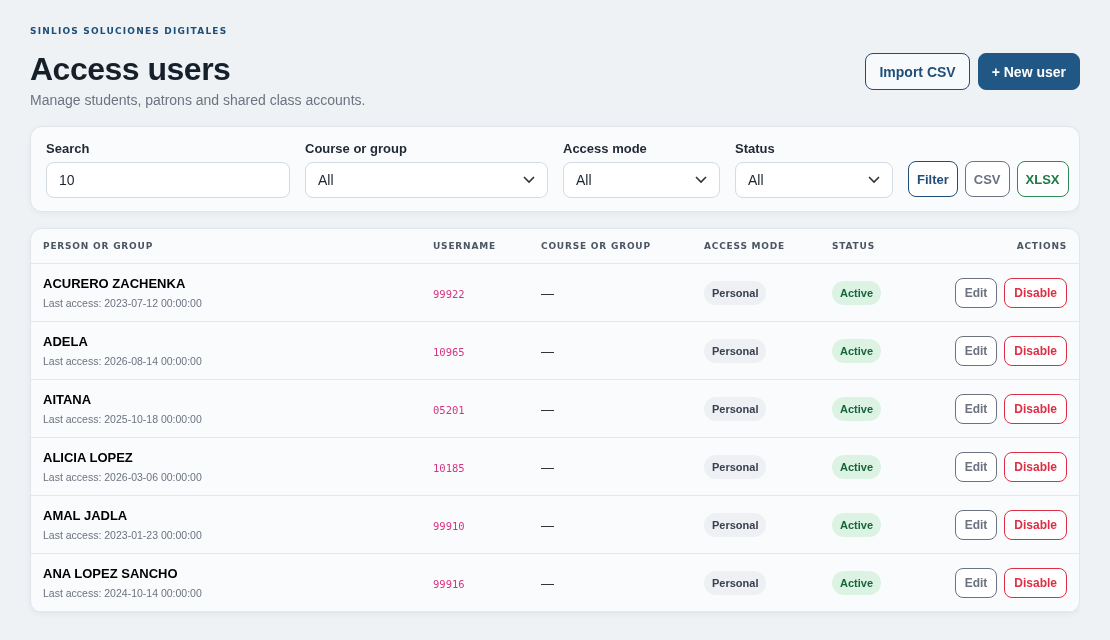 The height and width of the screenshot is (640, 1110). Describe the element at coordinates (755, 149) in the screenshot. I see `field-label: Status` at that location.